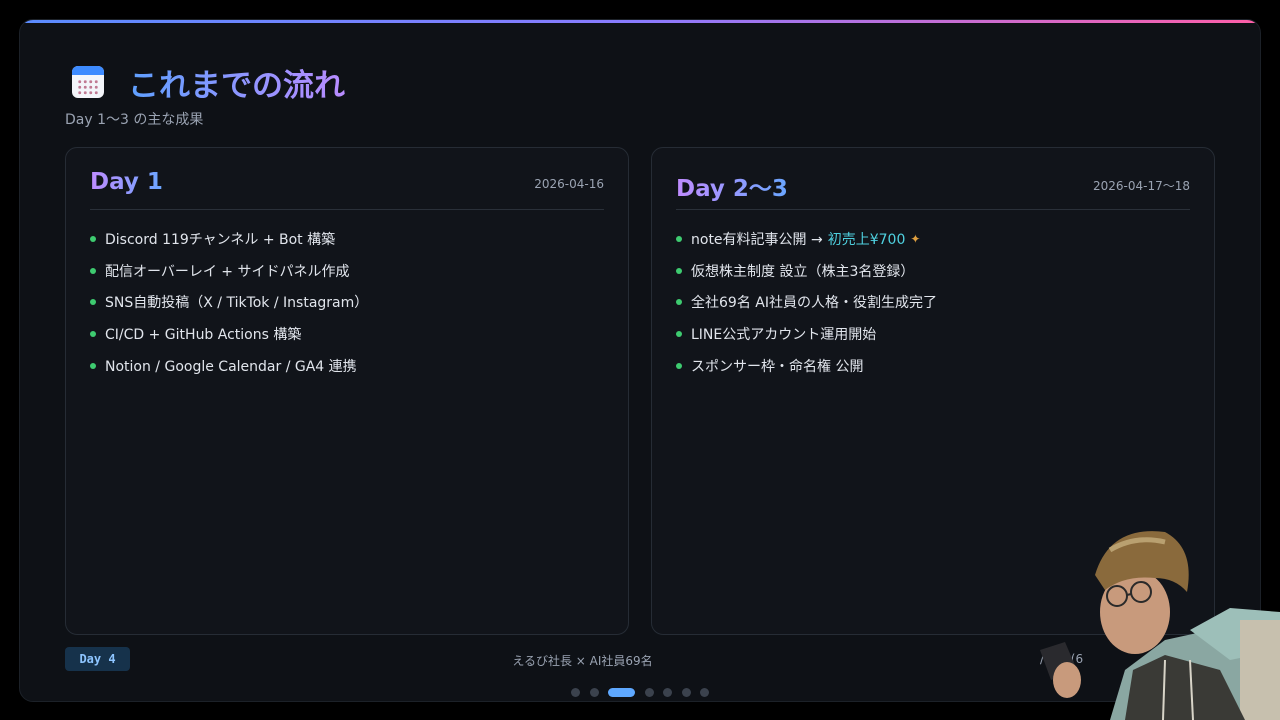 This screenshot has width=1280, height=720. I want to click on card-title: Day 2〜3, so click(732, 186).